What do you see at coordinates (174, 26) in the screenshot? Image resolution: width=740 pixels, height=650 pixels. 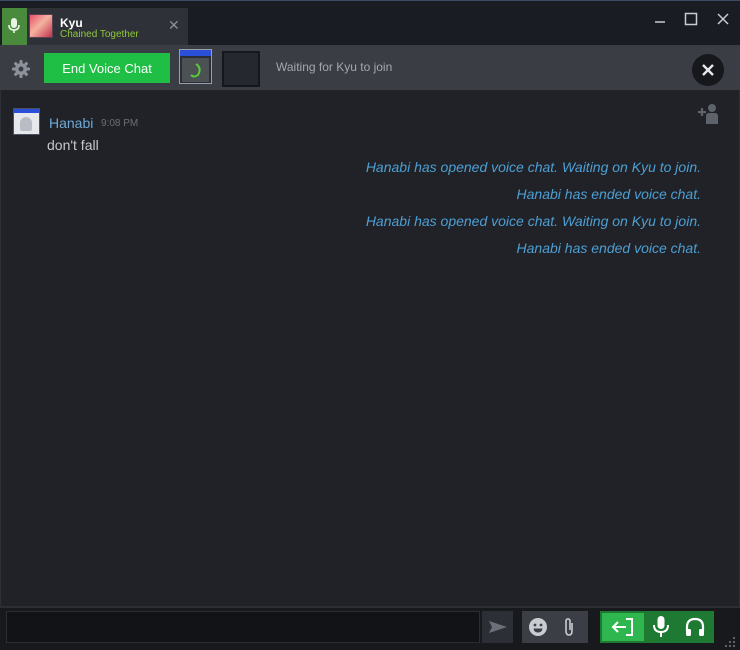 I see `tab-close-icon: ✕` at bounding box center [174, 26].